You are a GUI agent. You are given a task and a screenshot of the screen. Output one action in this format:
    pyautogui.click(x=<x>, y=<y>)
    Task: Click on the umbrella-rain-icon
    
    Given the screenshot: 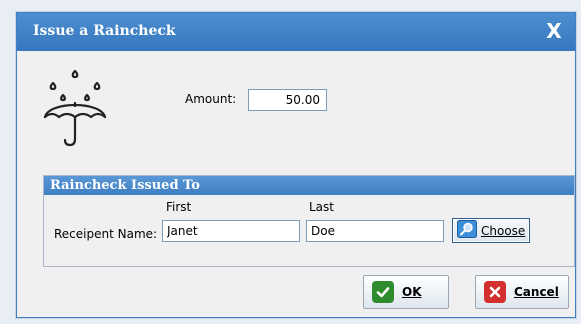 What is the action you would take?
    pyautogui.click(x=76, y=108)
    